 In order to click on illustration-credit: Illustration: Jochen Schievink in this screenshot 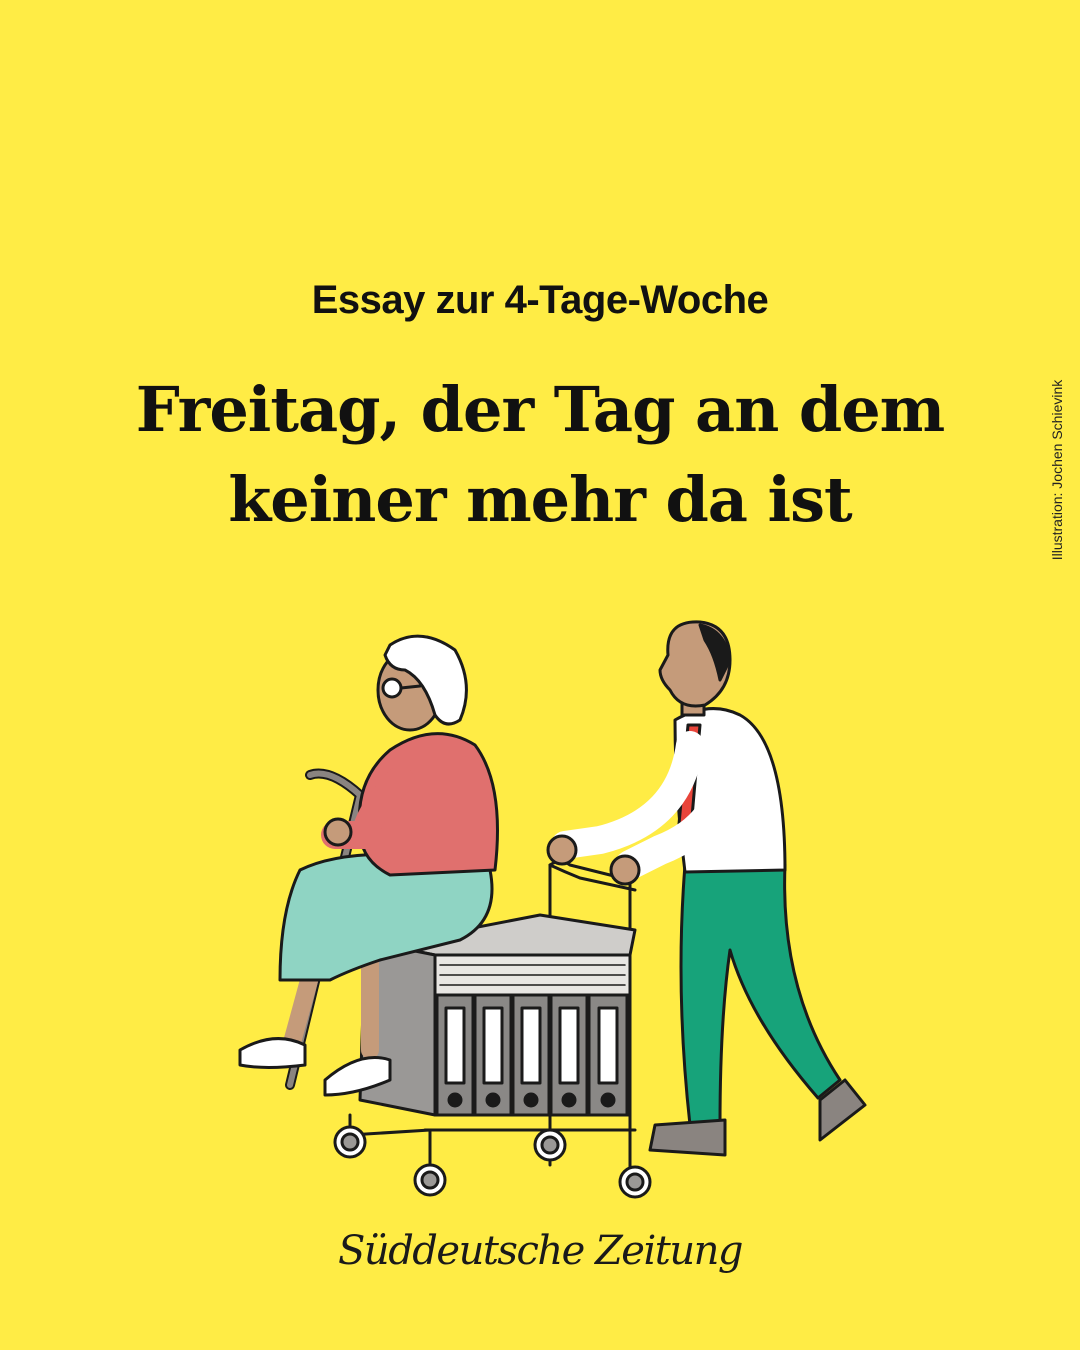, I will do `click(1057, 470)`.